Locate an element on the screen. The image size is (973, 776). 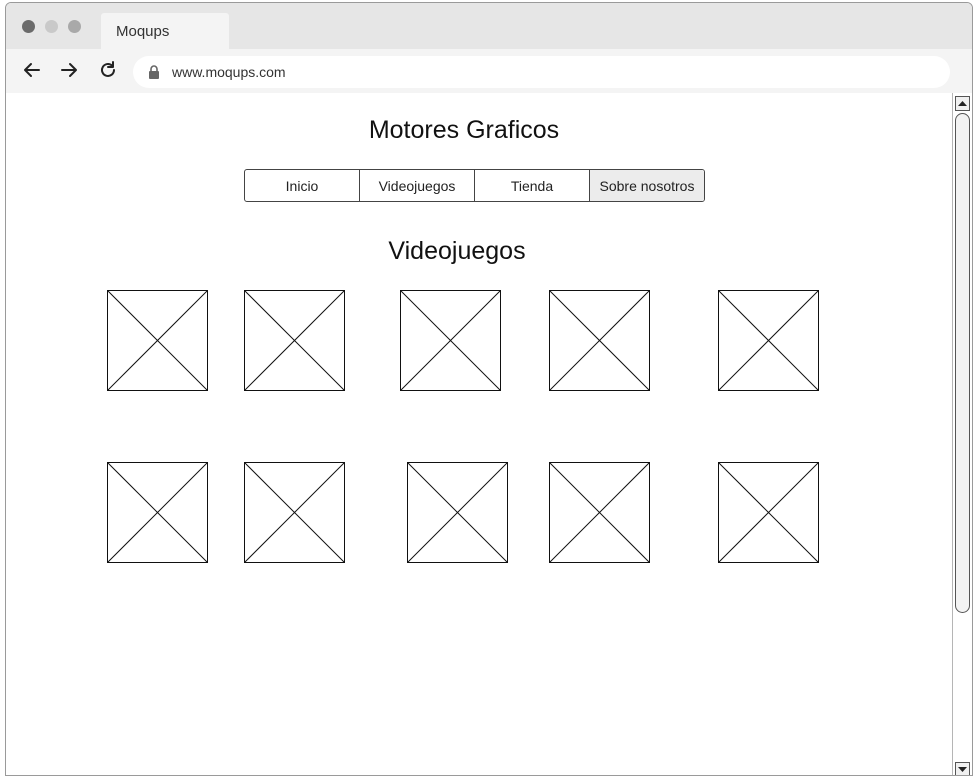
vertical-scrollbar is located at coordinates (962, 434).